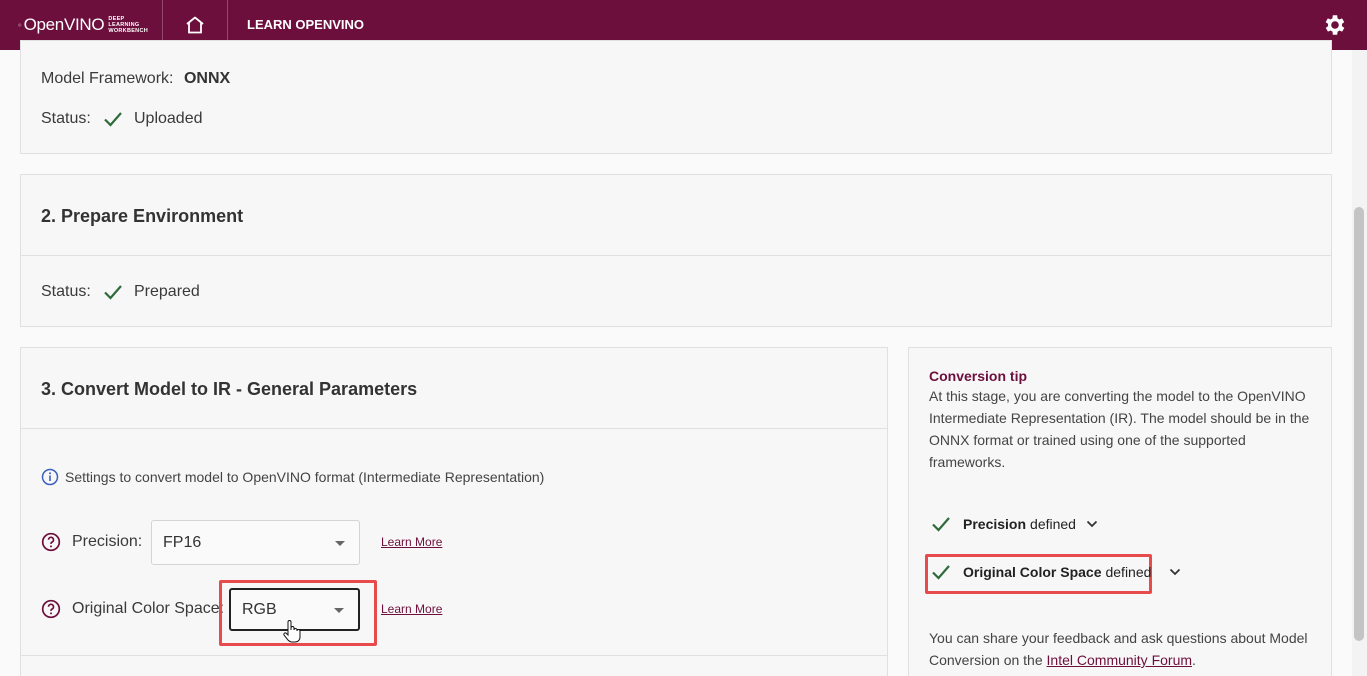 The height and width of the screenshot is (676, 1367). Describe the element at coordinates (107, 541) in the screenshot. I see `precision-label: Precision:` at that location.